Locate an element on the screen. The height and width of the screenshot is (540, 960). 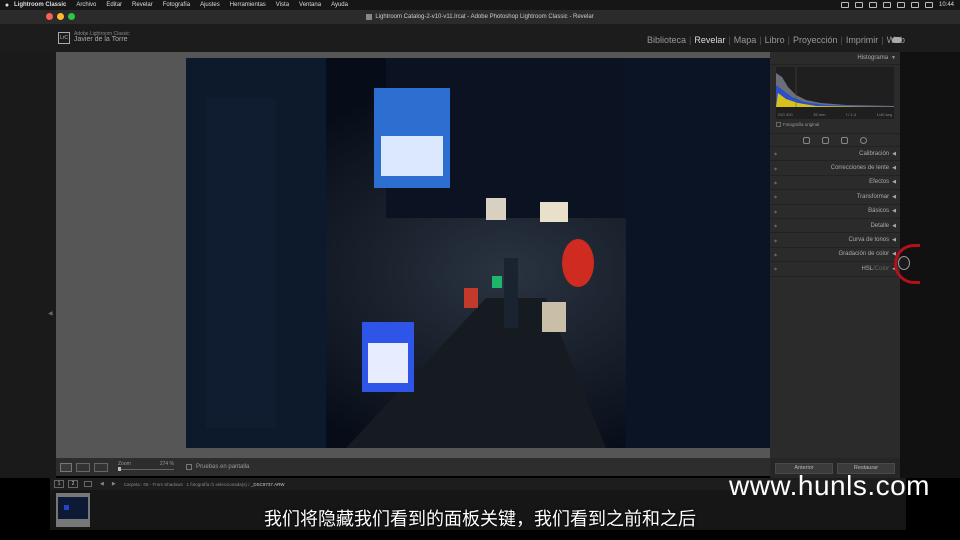
next-arrow-icon: ▶ is located at coordinates (114, 484).